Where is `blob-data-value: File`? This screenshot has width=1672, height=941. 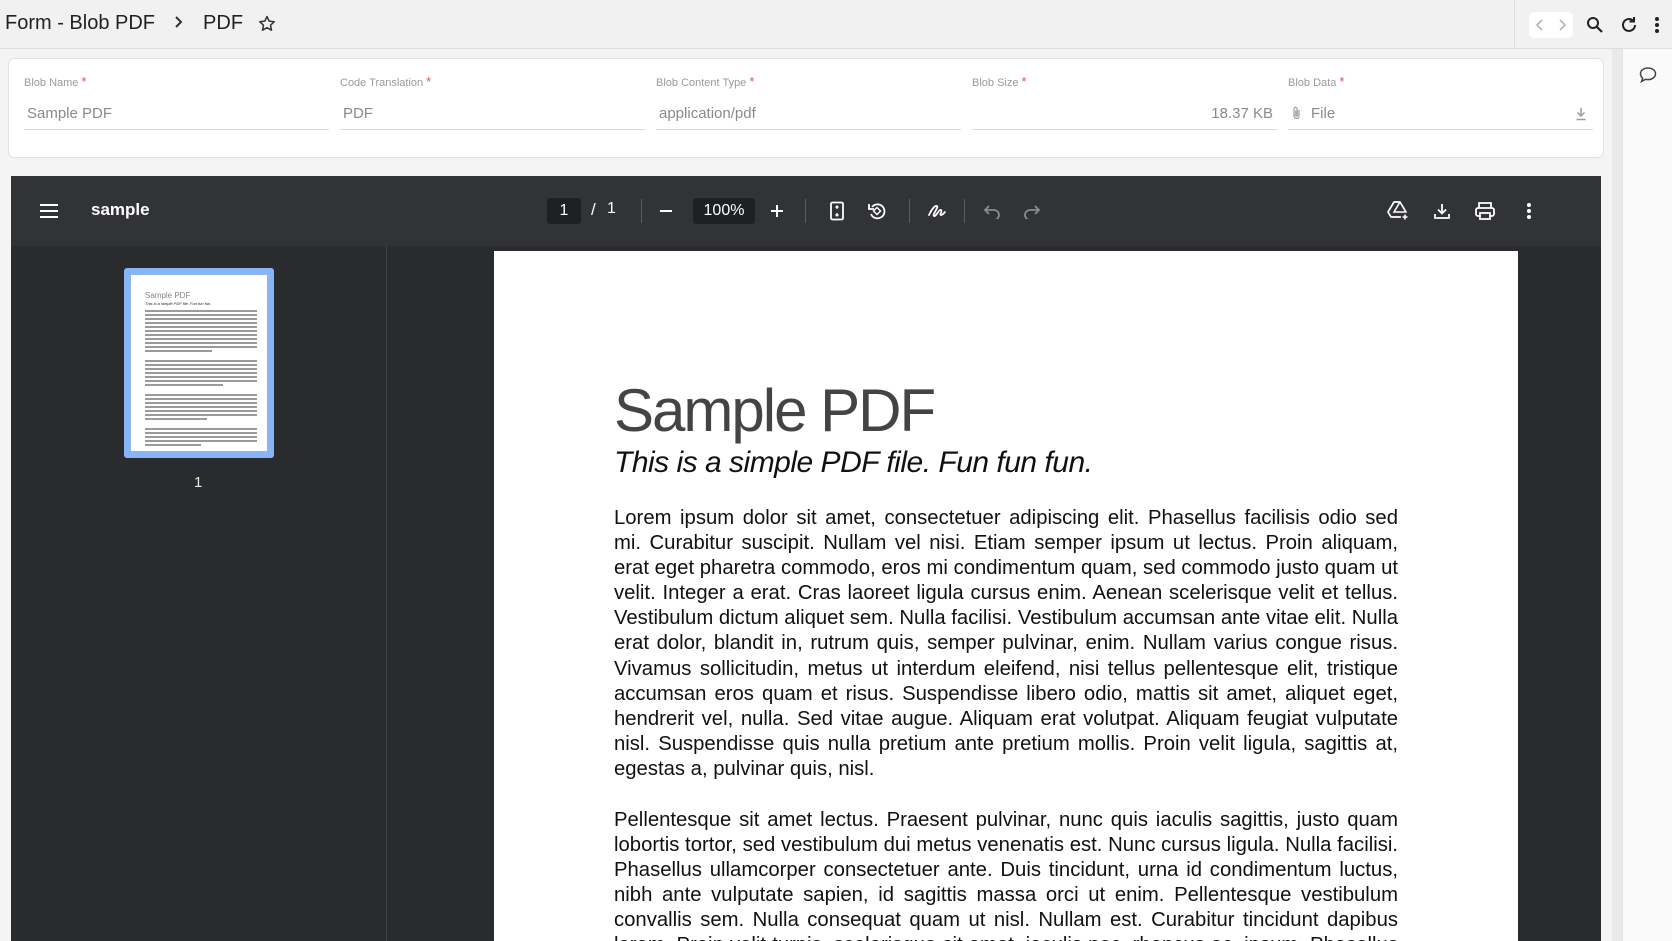 blob-data-value: File is located at coordinates (1442, 113).